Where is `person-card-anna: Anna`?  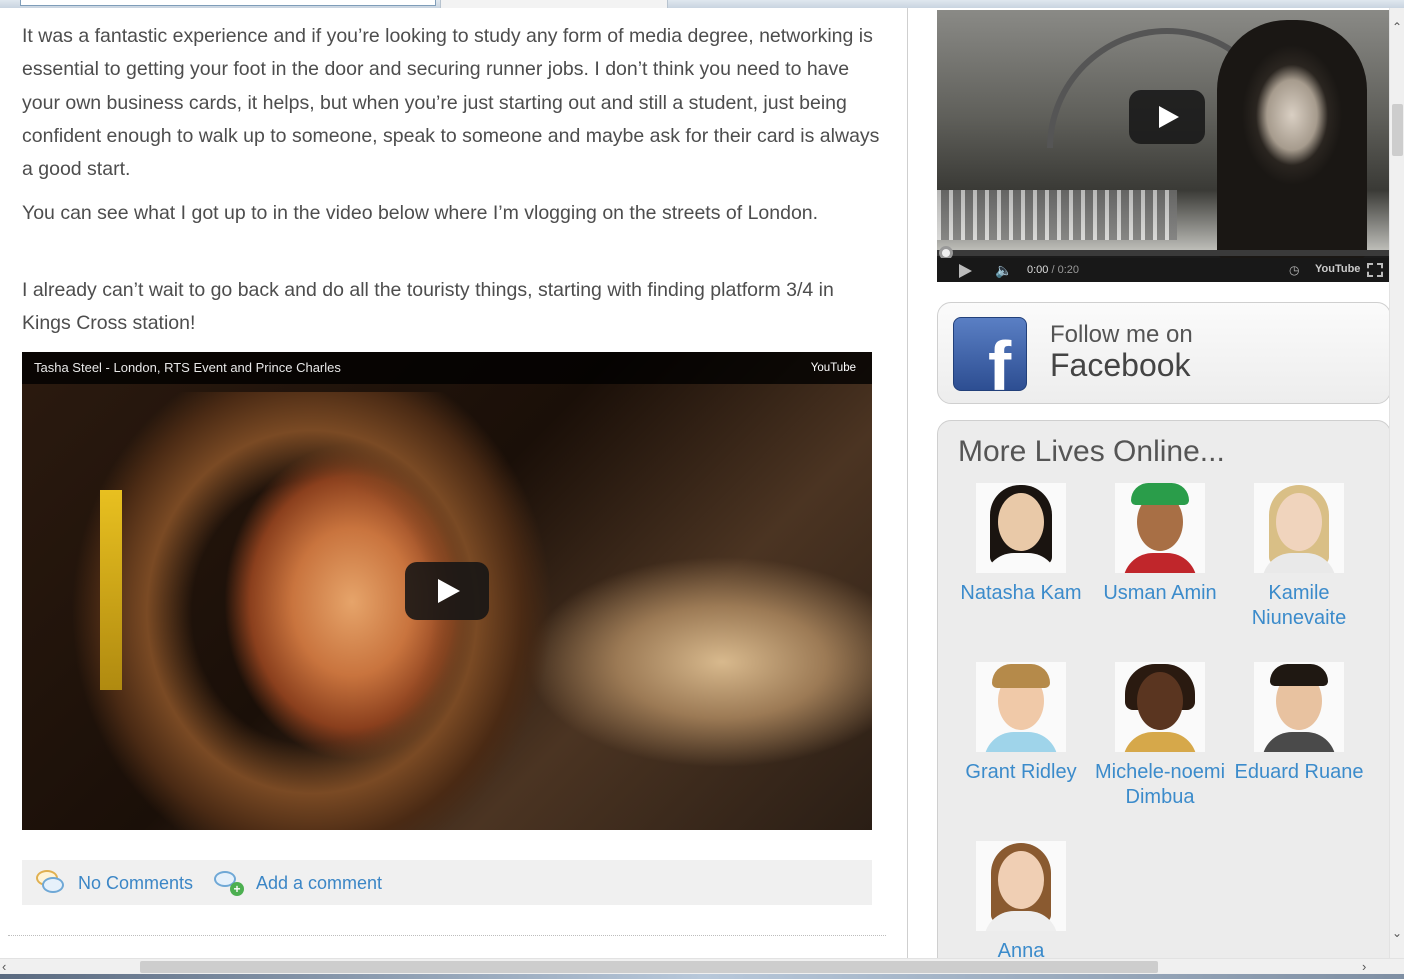 person-card-anna: Anna is located at coordinates (1021, 902).